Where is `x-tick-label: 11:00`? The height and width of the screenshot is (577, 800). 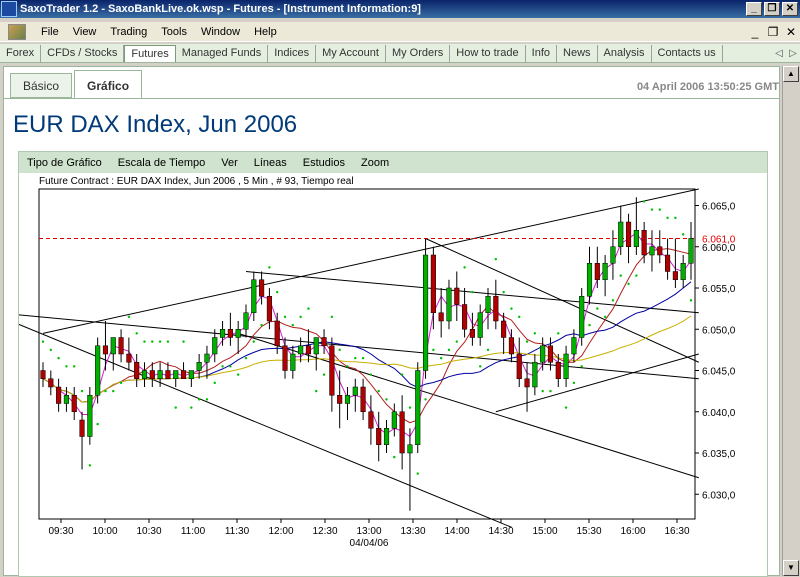
x-tick-label: 11:00 is located at coordinates (193, 531).